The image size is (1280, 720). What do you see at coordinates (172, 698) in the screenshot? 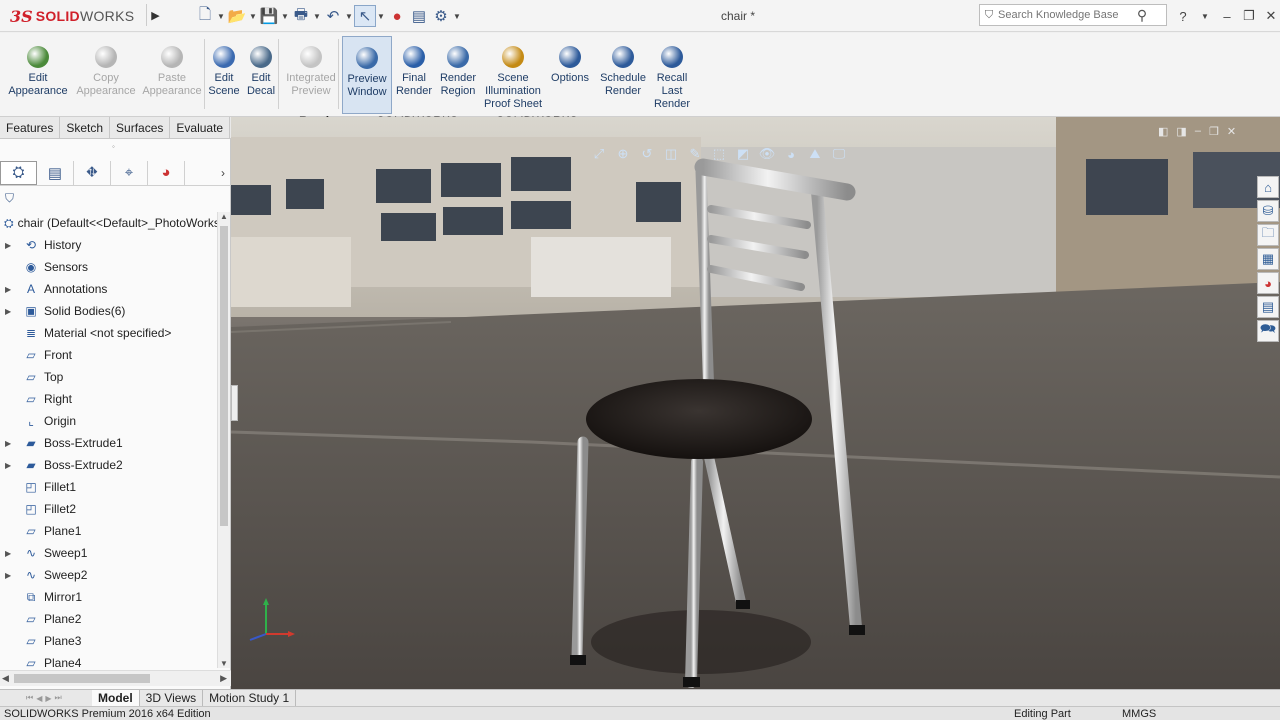
I see `tab-3d-views: 3D Views` at bounding box center [172, 698].